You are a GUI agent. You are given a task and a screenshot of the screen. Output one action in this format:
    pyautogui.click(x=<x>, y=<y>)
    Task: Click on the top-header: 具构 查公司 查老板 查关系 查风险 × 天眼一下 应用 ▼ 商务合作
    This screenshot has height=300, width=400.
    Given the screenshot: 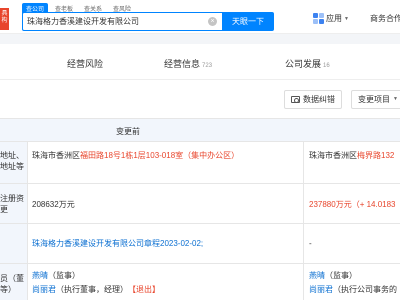 What is the action you would take?
    pyautogui.click(x=200, y=17)
    